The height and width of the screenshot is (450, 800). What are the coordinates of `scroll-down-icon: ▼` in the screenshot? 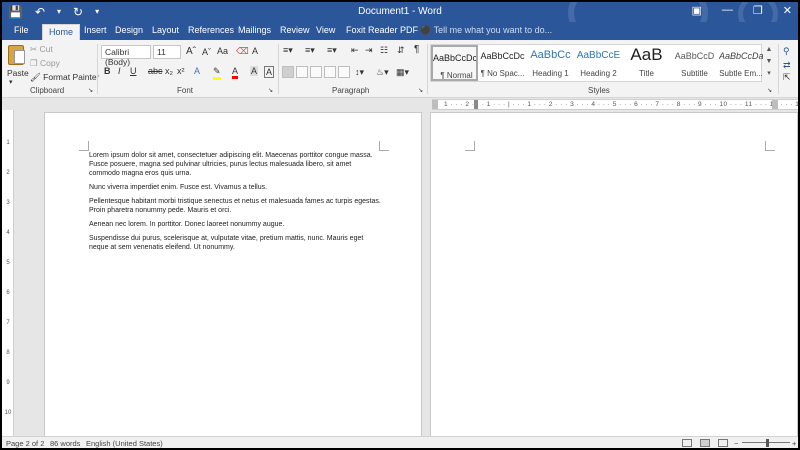 It's located at (769, 62).